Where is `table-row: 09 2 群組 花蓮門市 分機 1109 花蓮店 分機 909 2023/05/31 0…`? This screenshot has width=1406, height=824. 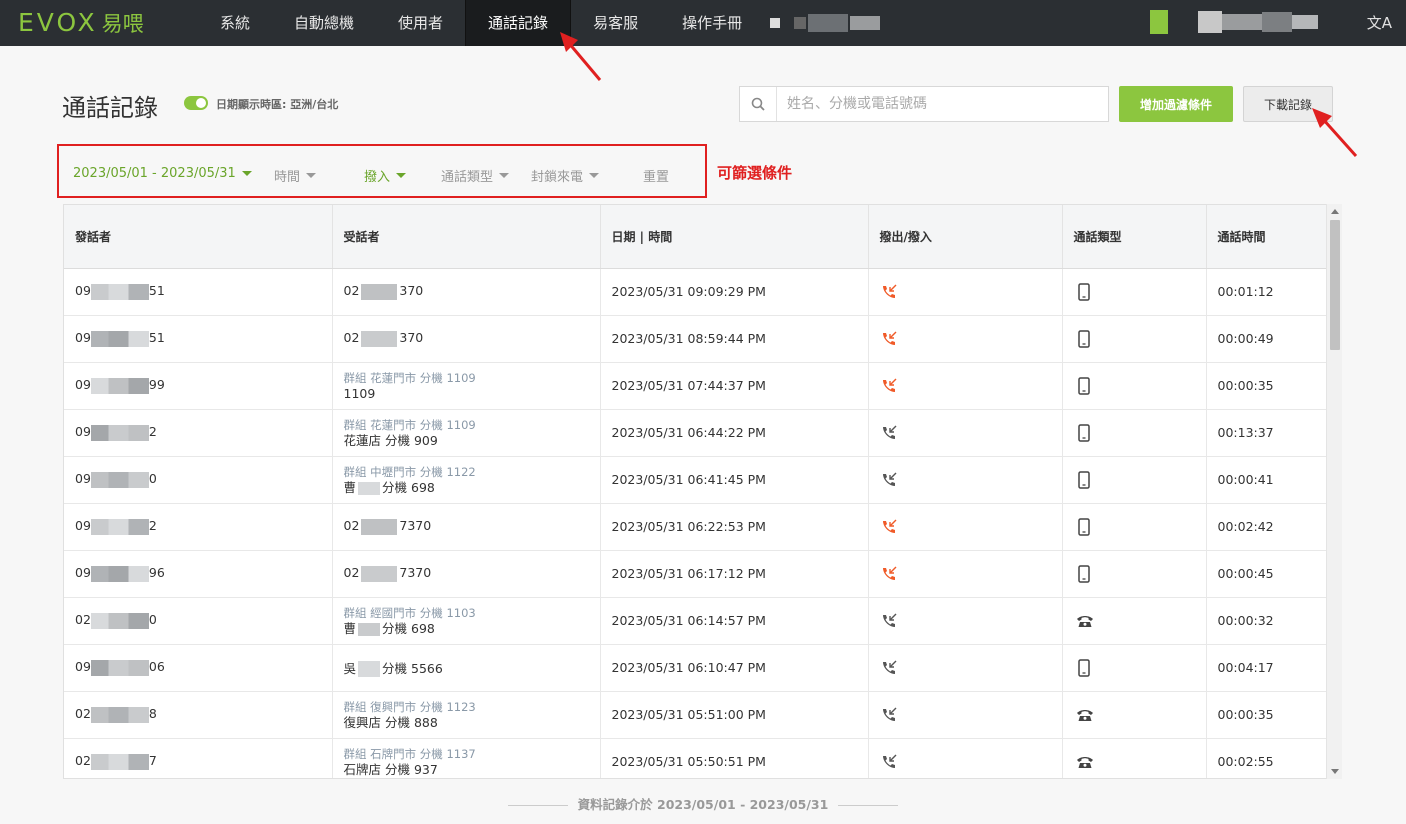 table-row: 09 2 群組 花蓮門市 分機 1109 花蓮店 分機 909 2023/05/31 0… is located at coordinates (695, 433).